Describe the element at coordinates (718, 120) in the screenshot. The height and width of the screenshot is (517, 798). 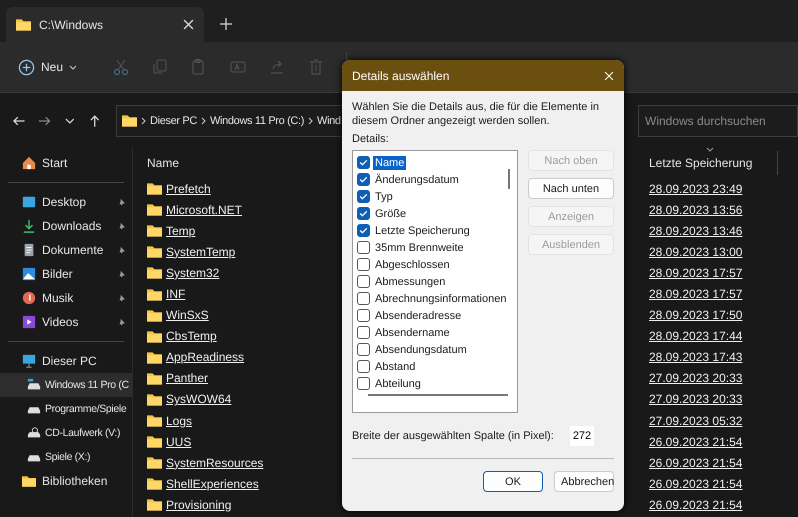
I see `search-field: Windows durchsuchen` at that location.